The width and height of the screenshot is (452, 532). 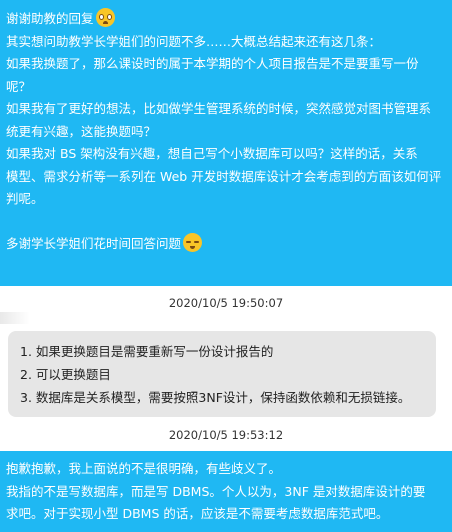 I want to click on reply-item: 2. 可以更换题目, so click(x=65, y=374).